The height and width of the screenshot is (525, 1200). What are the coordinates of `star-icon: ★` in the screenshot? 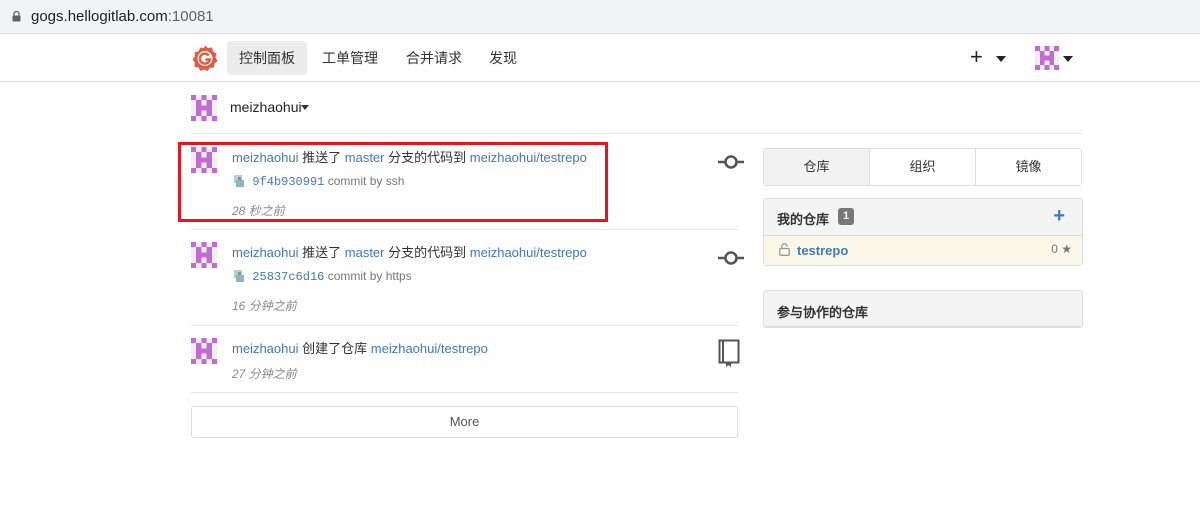 It's located at (1066, 249).